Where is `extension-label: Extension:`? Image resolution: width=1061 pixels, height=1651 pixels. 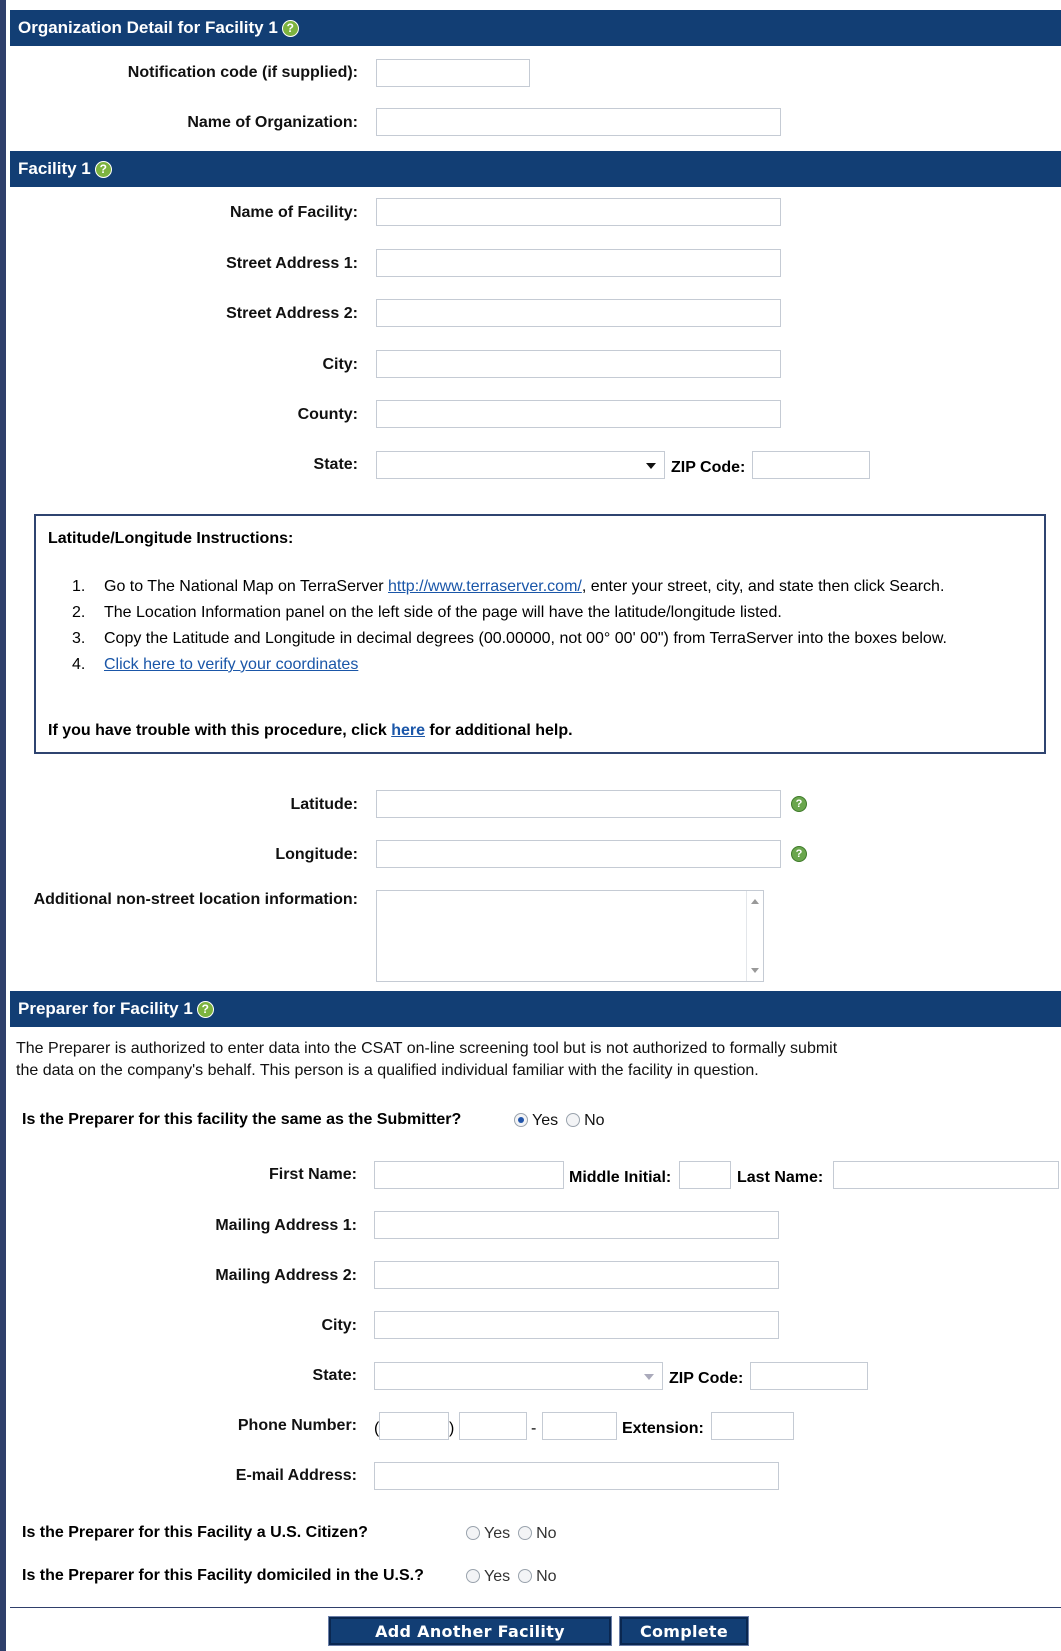 extension-label: Extension: is located at coordinates (663, 1428).